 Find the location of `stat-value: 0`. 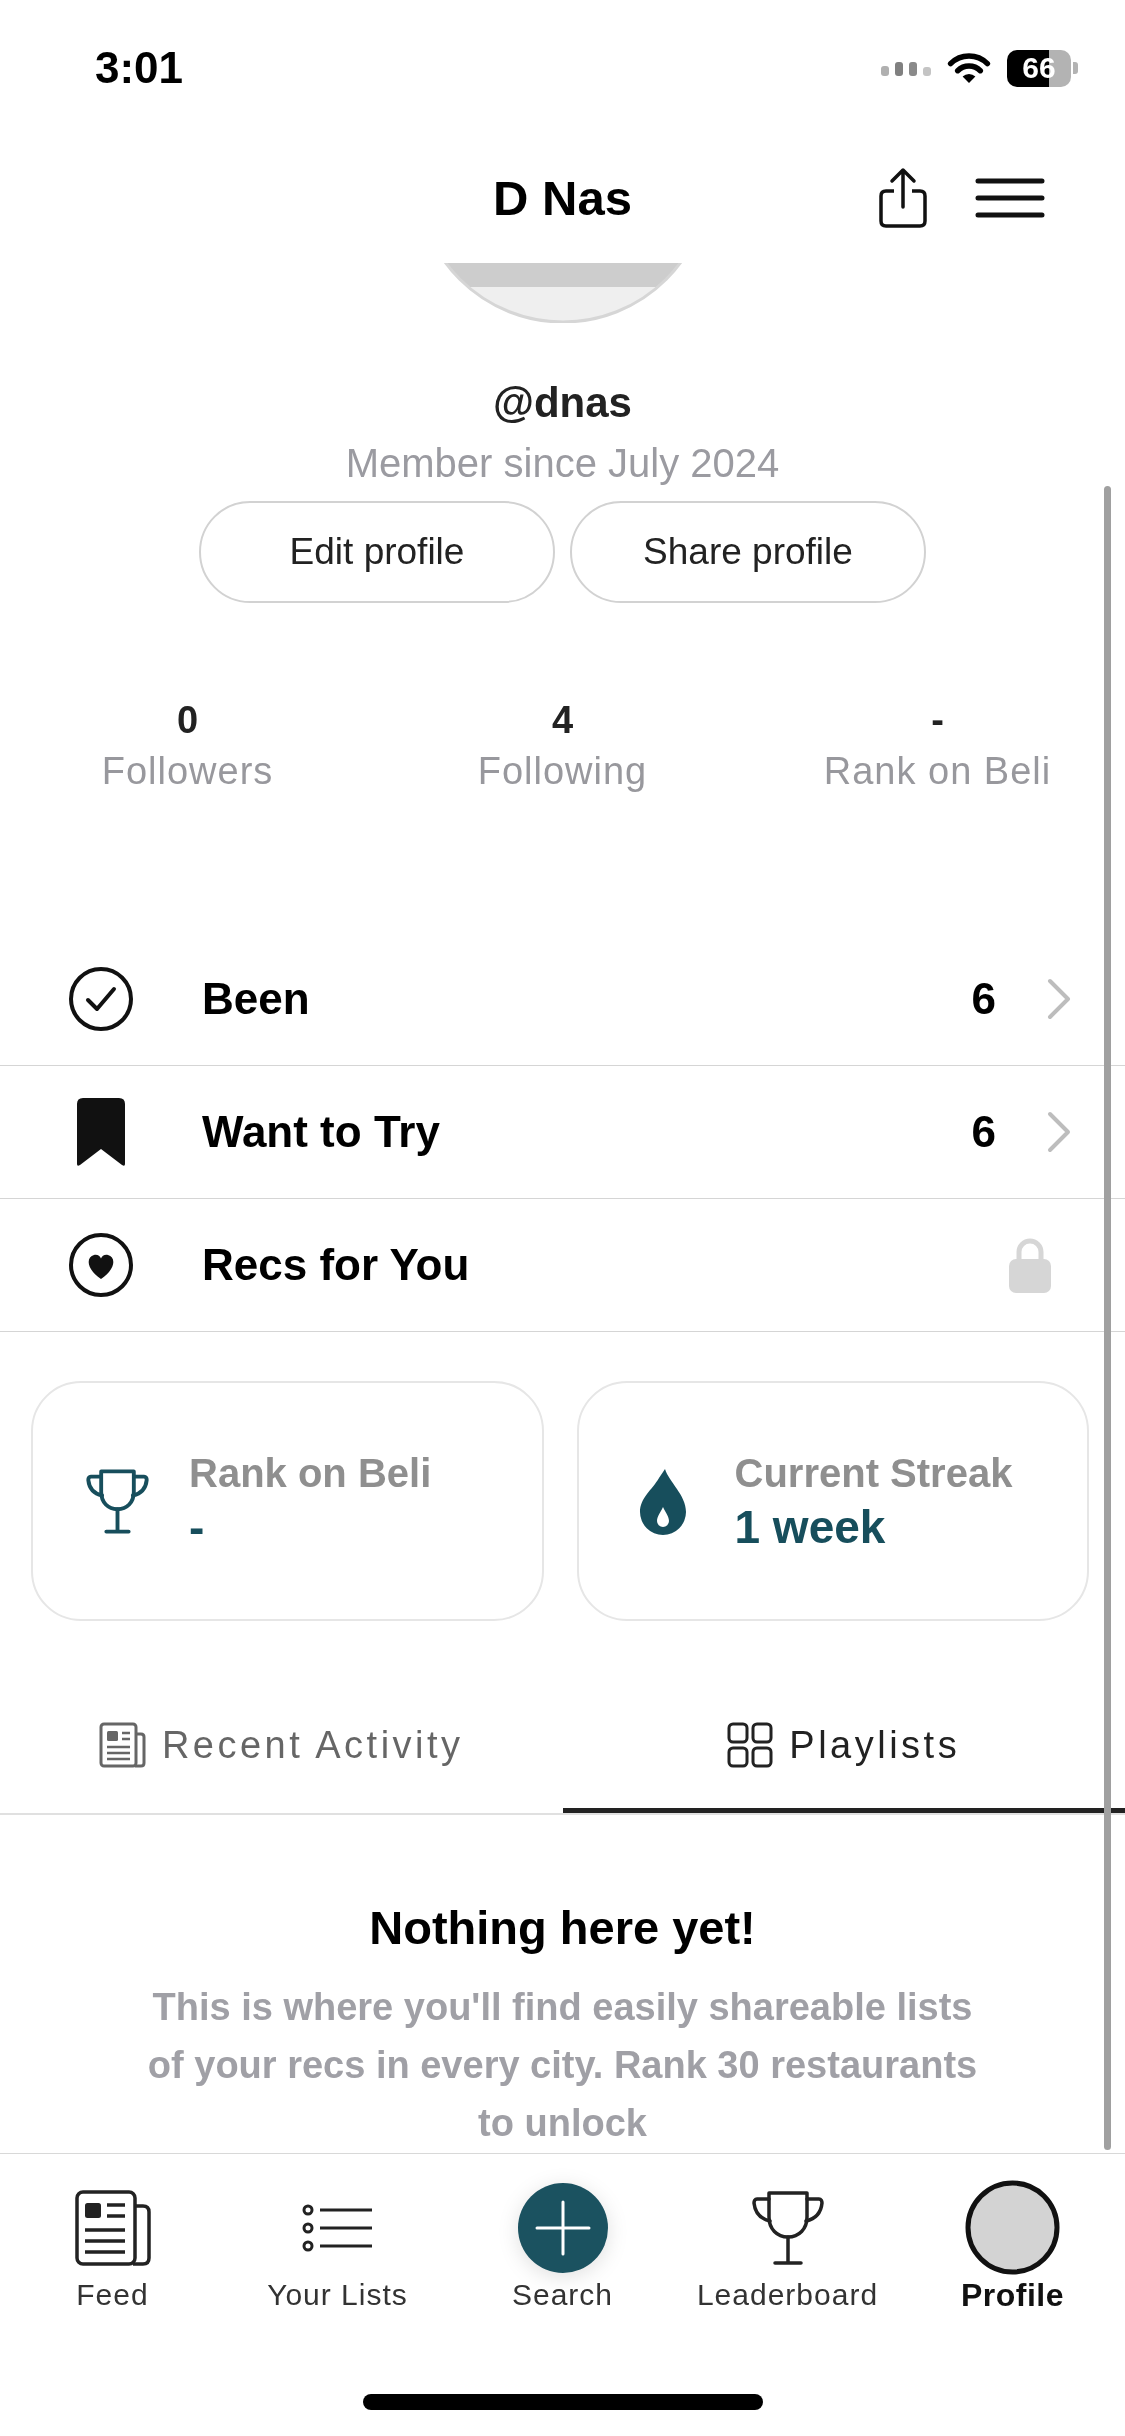

stat-value: 0 is located at coordinates (187, 720).